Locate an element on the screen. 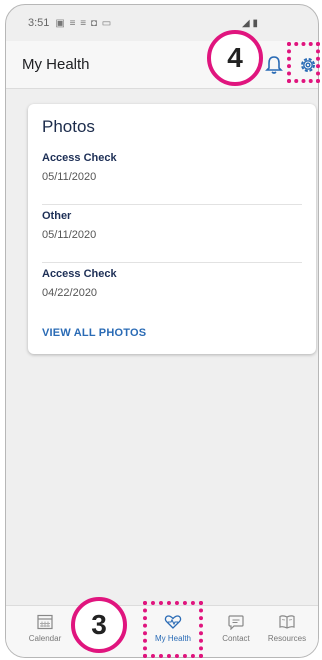  nav-item-calendar: Calendar is located at coordinates (45, 631).